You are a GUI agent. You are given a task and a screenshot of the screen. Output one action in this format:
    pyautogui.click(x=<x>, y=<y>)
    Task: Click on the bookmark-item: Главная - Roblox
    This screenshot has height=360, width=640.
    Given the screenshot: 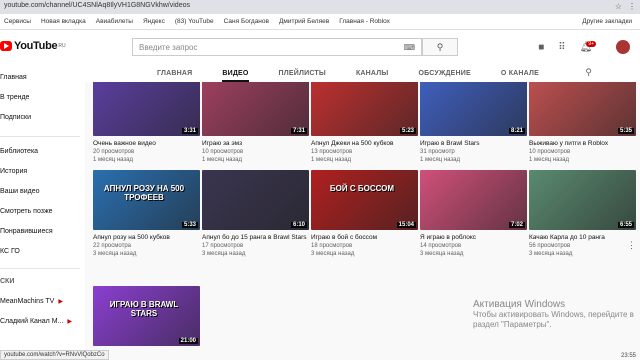 What is the action you would take?
    pyautogui.click(x=364, y=21)
    